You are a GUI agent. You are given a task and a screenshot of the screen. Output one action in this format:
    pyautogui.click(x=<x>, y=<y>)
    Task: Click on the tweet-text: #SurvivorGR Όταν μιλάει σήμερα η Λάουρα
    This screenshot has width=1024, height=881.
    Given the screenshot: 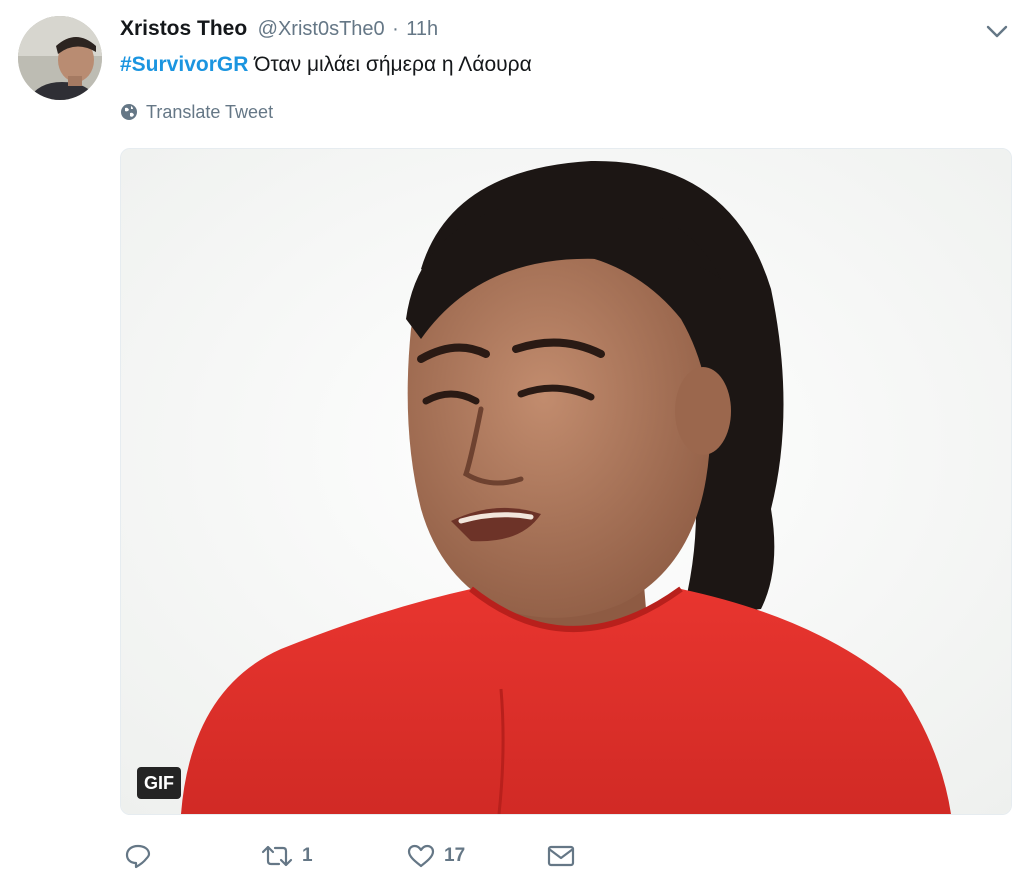 What is the action you would take?
    pyautogui.click(x=326, y=65)
    